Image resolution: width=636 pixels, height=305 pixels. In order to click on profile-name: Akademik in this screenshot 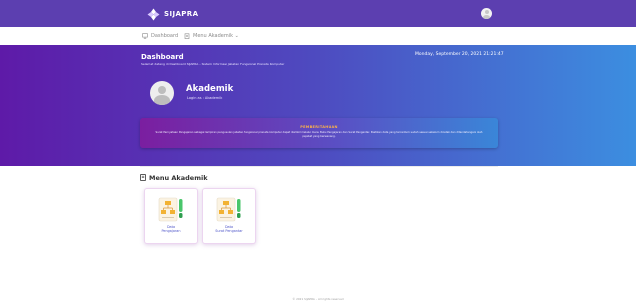, I will do `click(210, 89)`.